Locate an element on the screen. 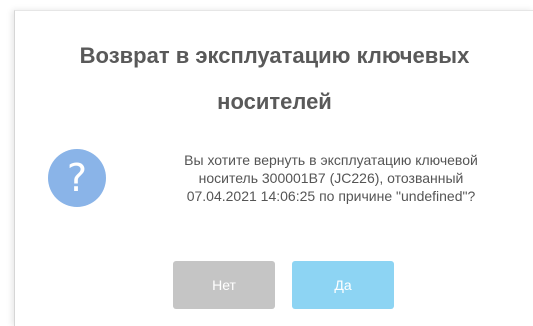 The image size is (533, 326). question-icon: ? is located at coordinates (77, 178).